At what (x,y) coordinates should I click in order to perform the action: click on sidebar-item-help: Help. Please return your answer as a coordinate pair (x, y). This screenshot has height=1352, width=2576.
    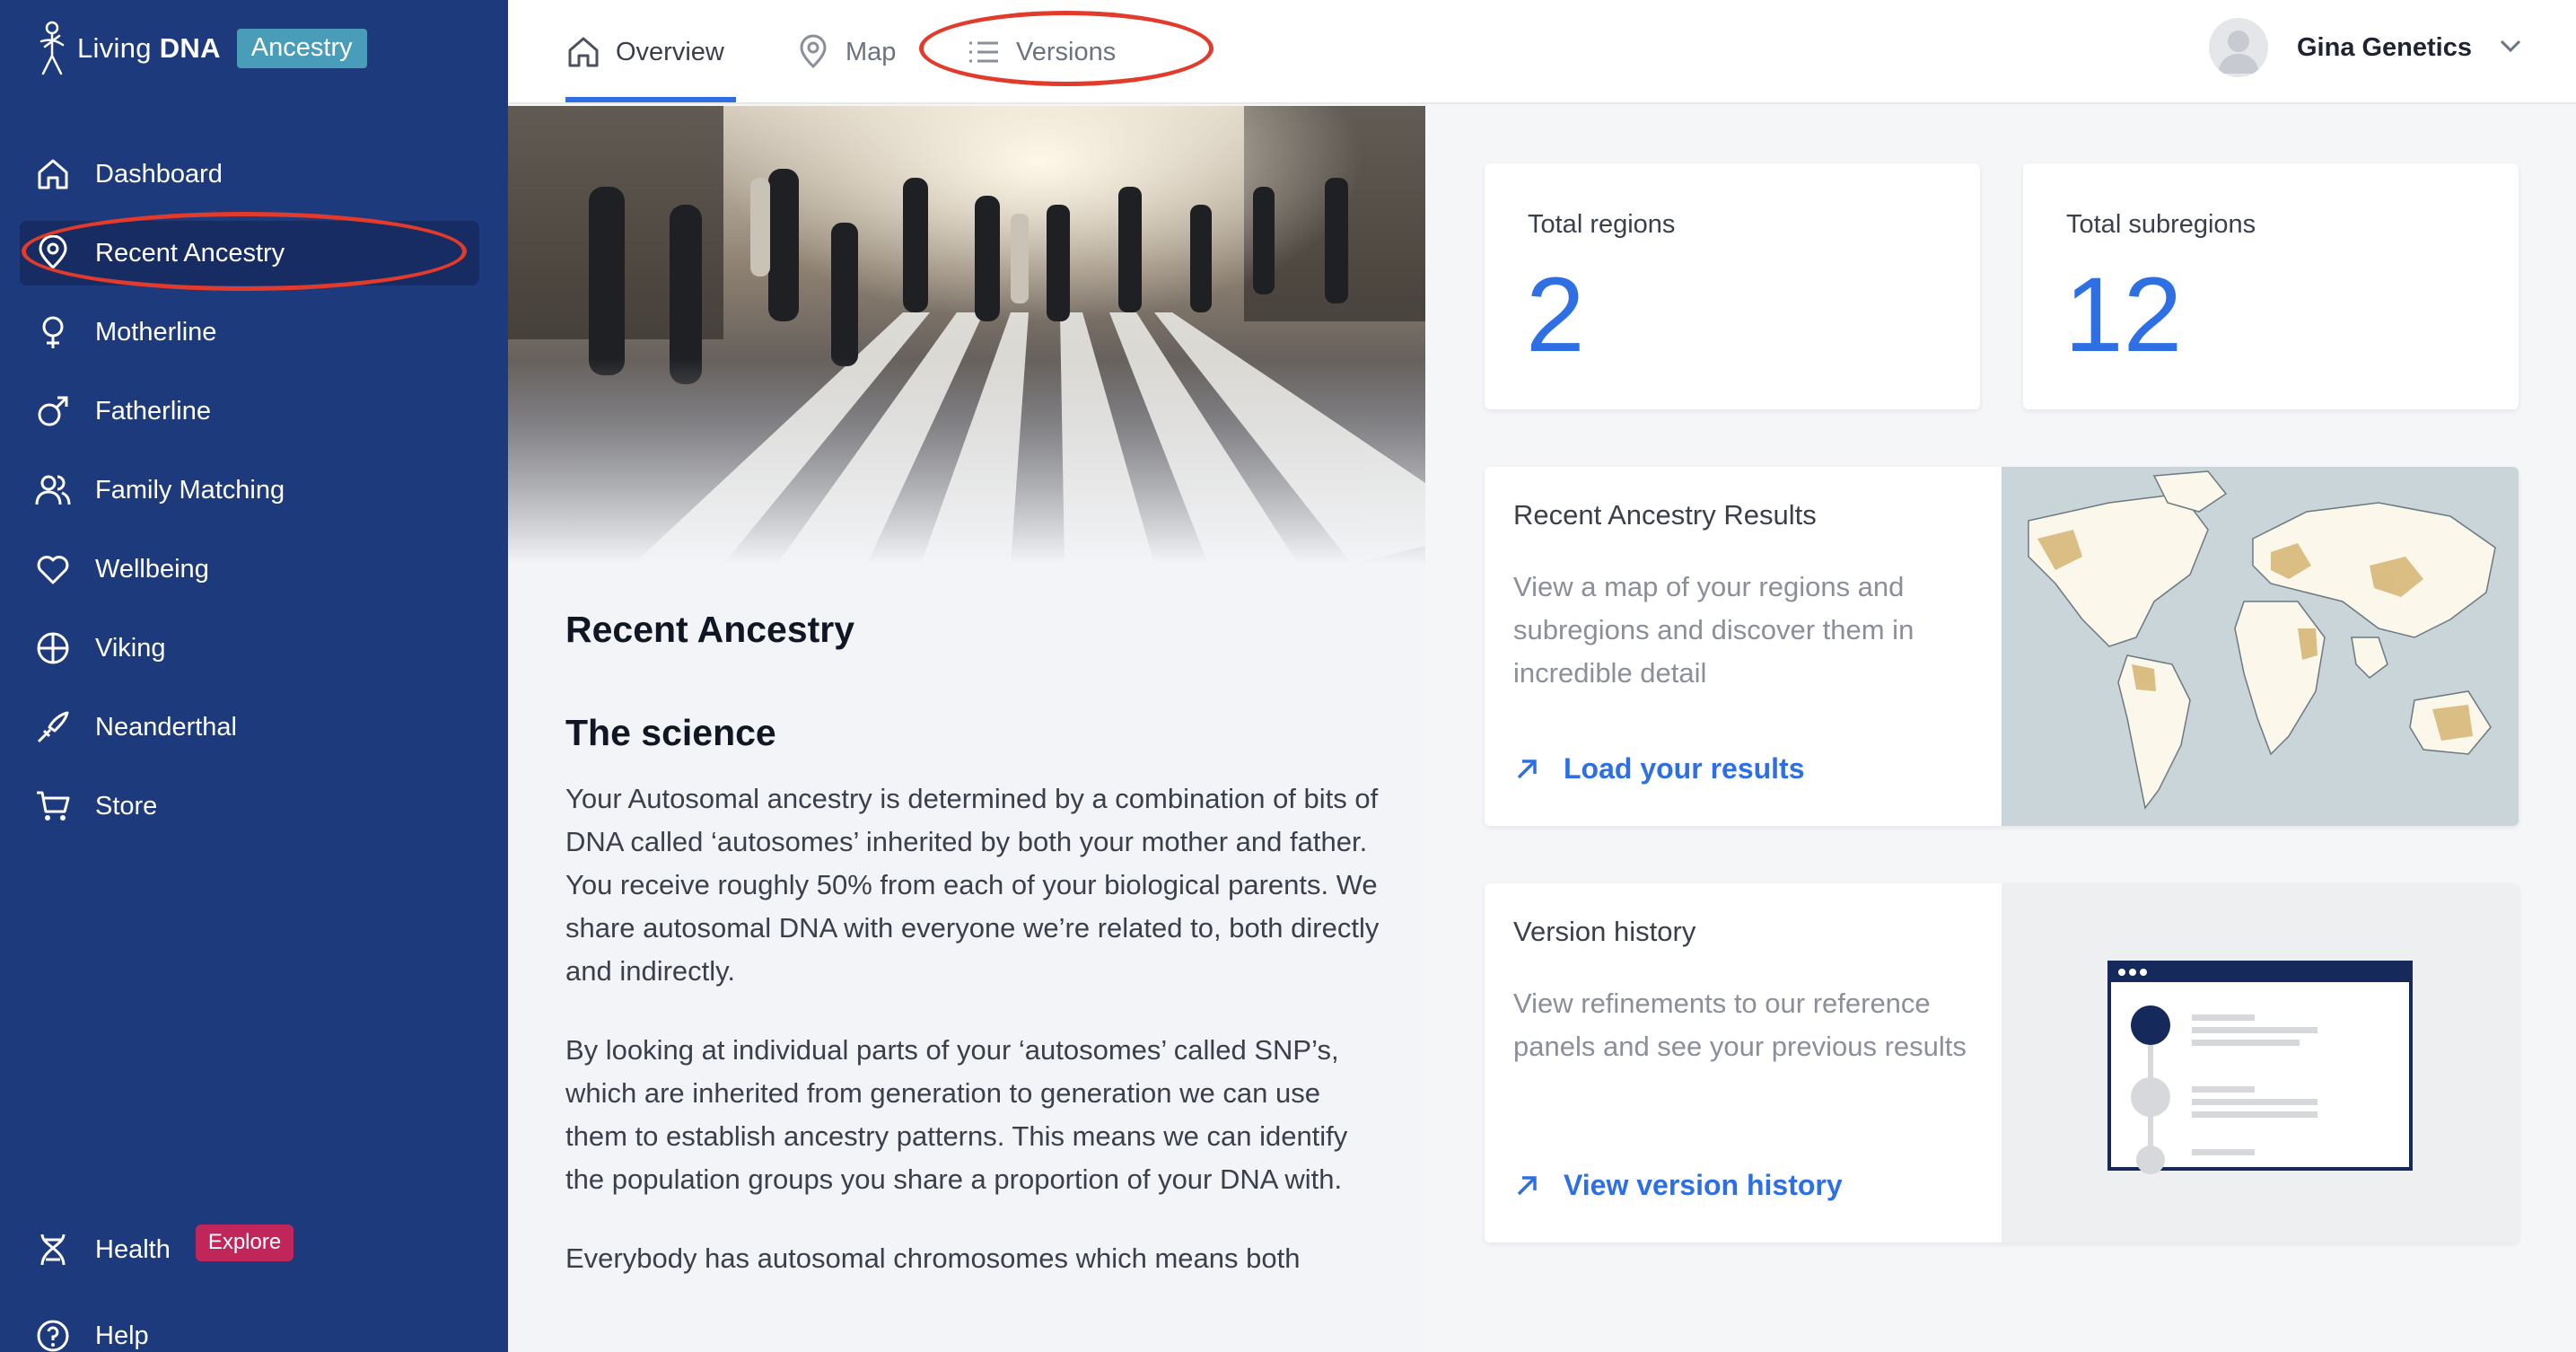
    Looking at the image, I should click on (249, 1328).